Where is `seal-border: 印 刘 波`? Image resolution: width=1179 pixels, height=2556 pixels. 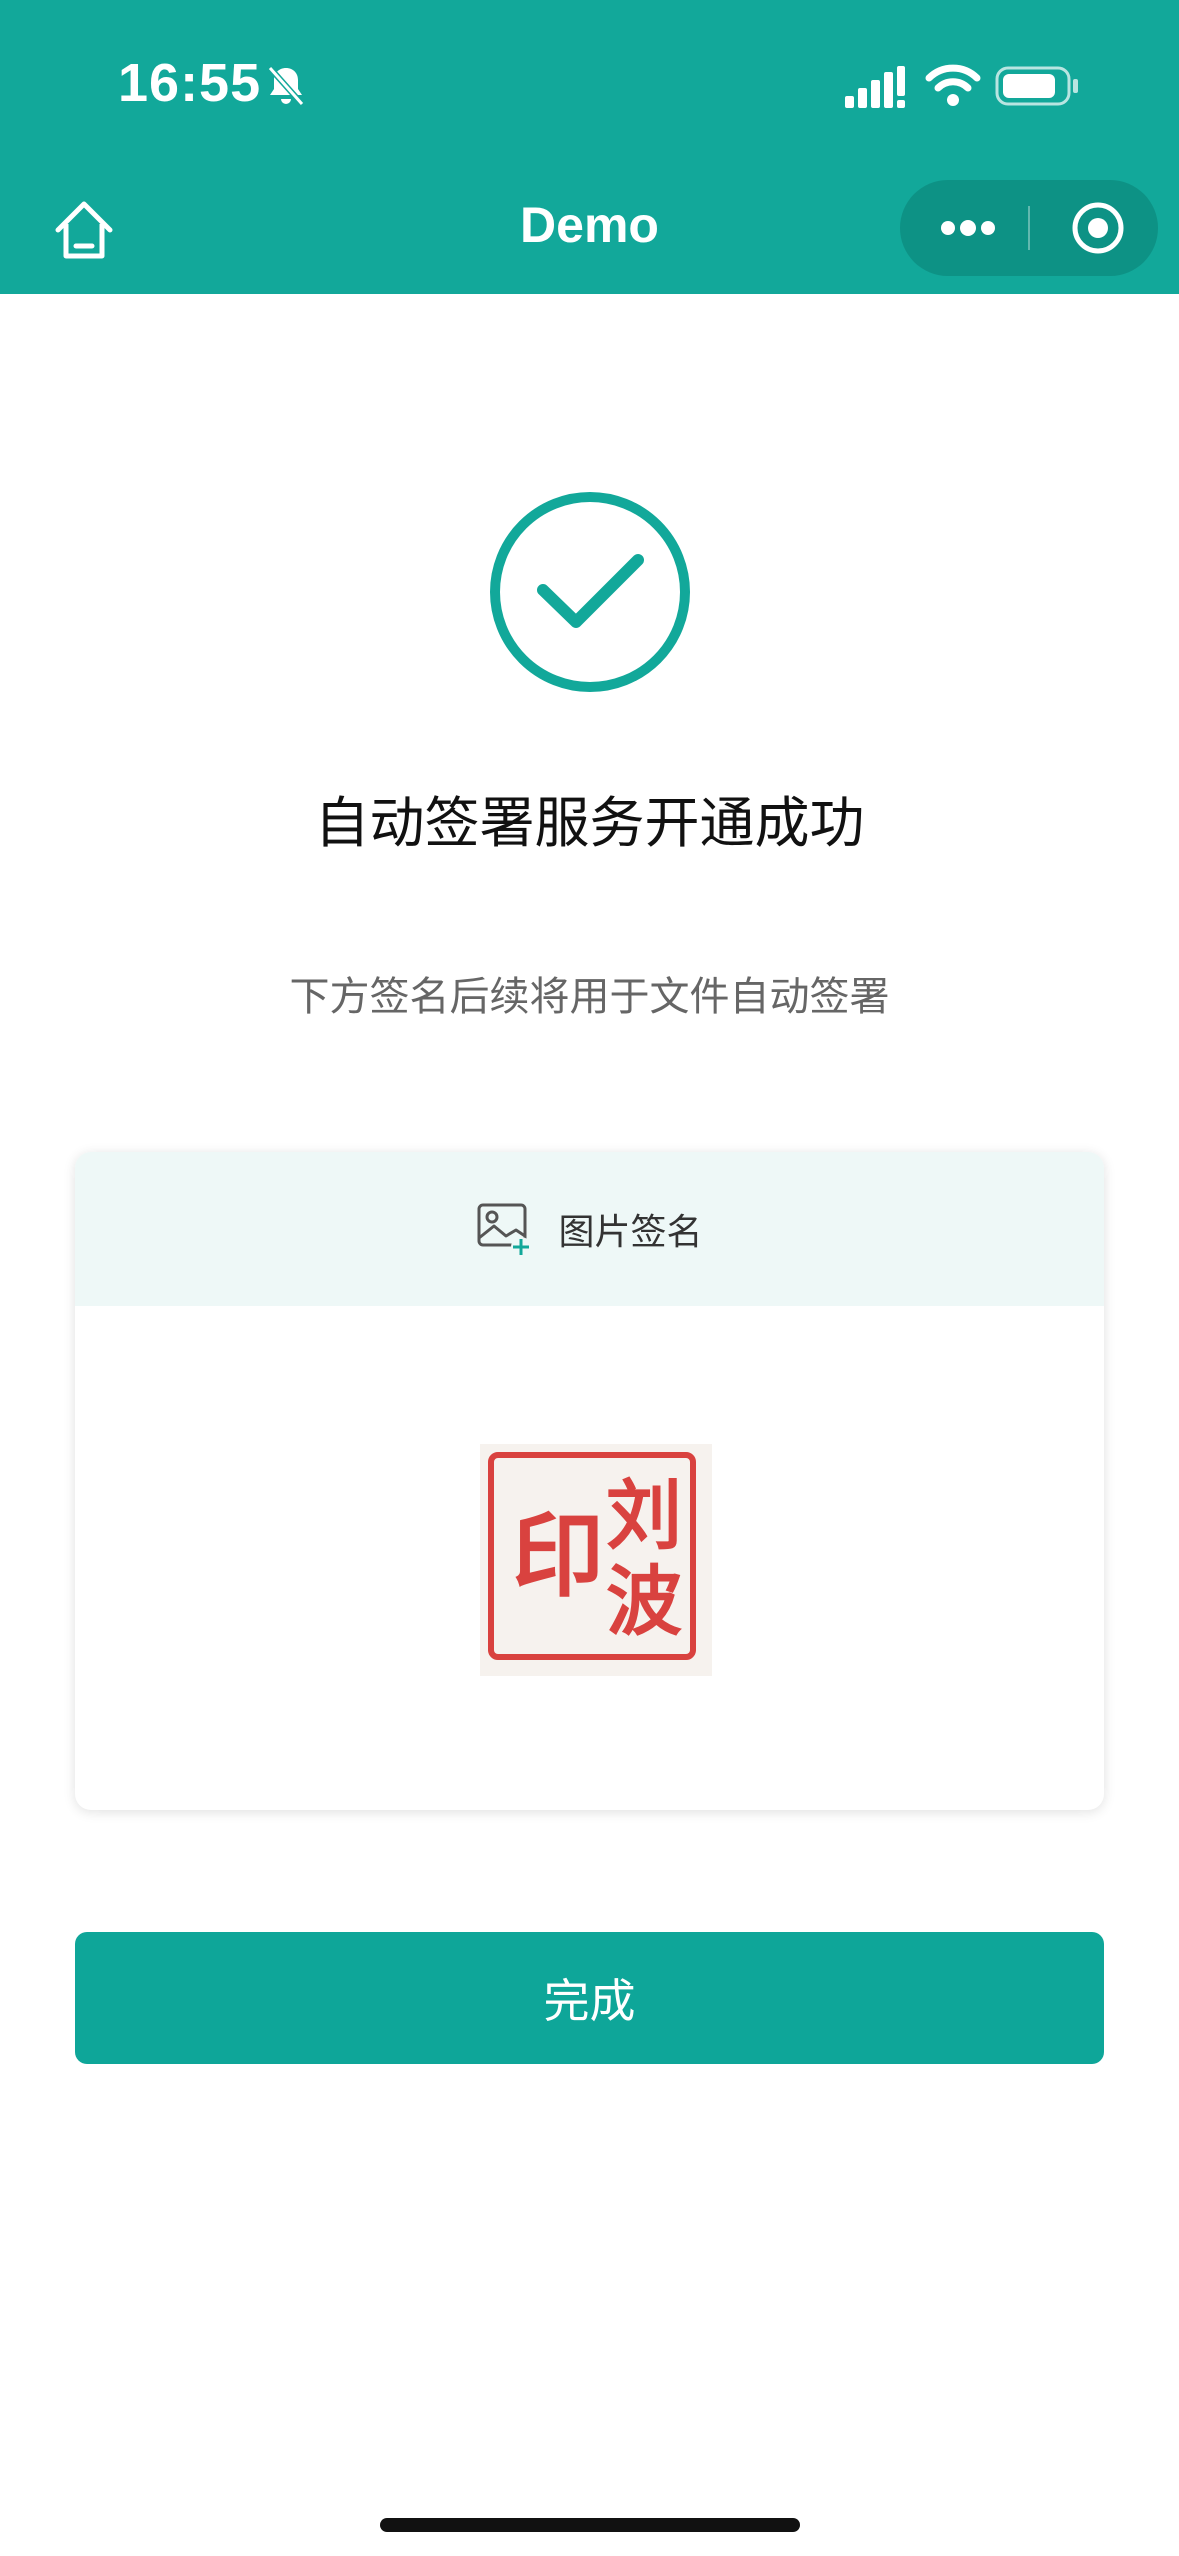
seal-border: 印 刘 波 is located at coordinates (592, 1556).